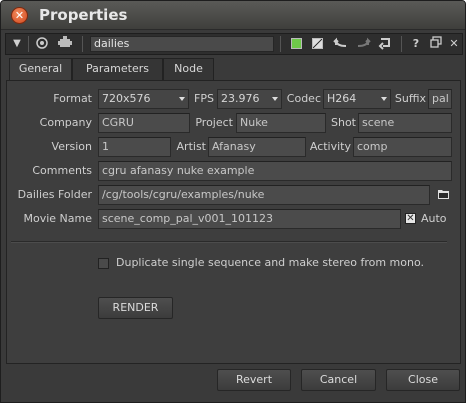 The width and height of the screenshot is (466, 403). Describe the element at coordinates (182, 44) in the screenshot. I see `node-name-field: dailies` at that location.